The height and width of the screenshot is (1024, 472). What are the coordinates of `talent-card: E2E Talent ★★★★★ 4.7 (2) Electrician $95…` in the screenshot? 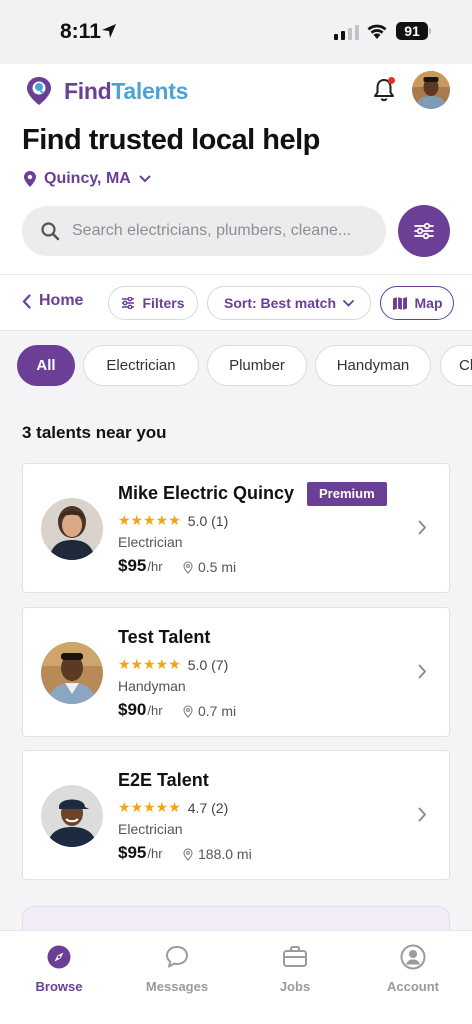 It's located at (236, 815).